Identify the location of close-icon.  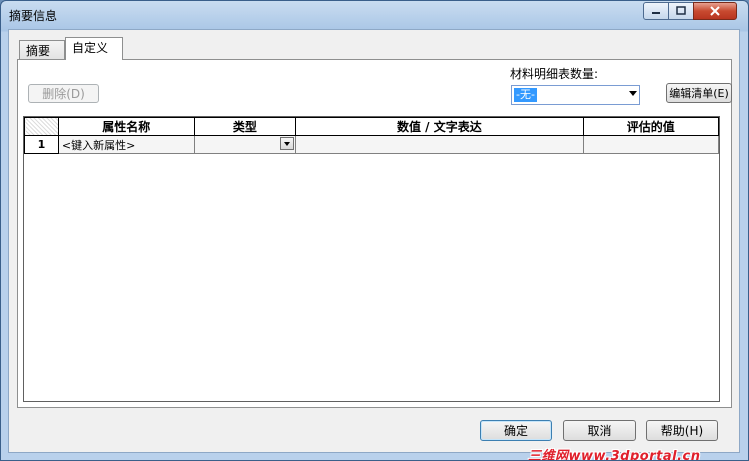
(715, 11).